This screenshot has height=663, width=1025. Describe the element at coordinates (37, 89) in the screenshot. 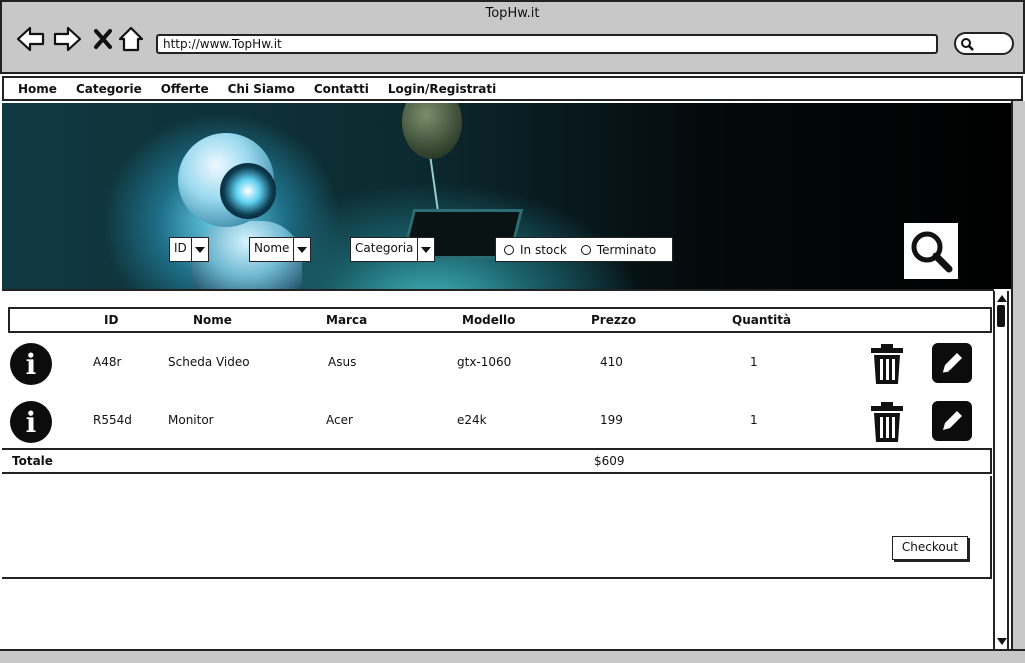

I see `menu-item-home: Home` at that location.